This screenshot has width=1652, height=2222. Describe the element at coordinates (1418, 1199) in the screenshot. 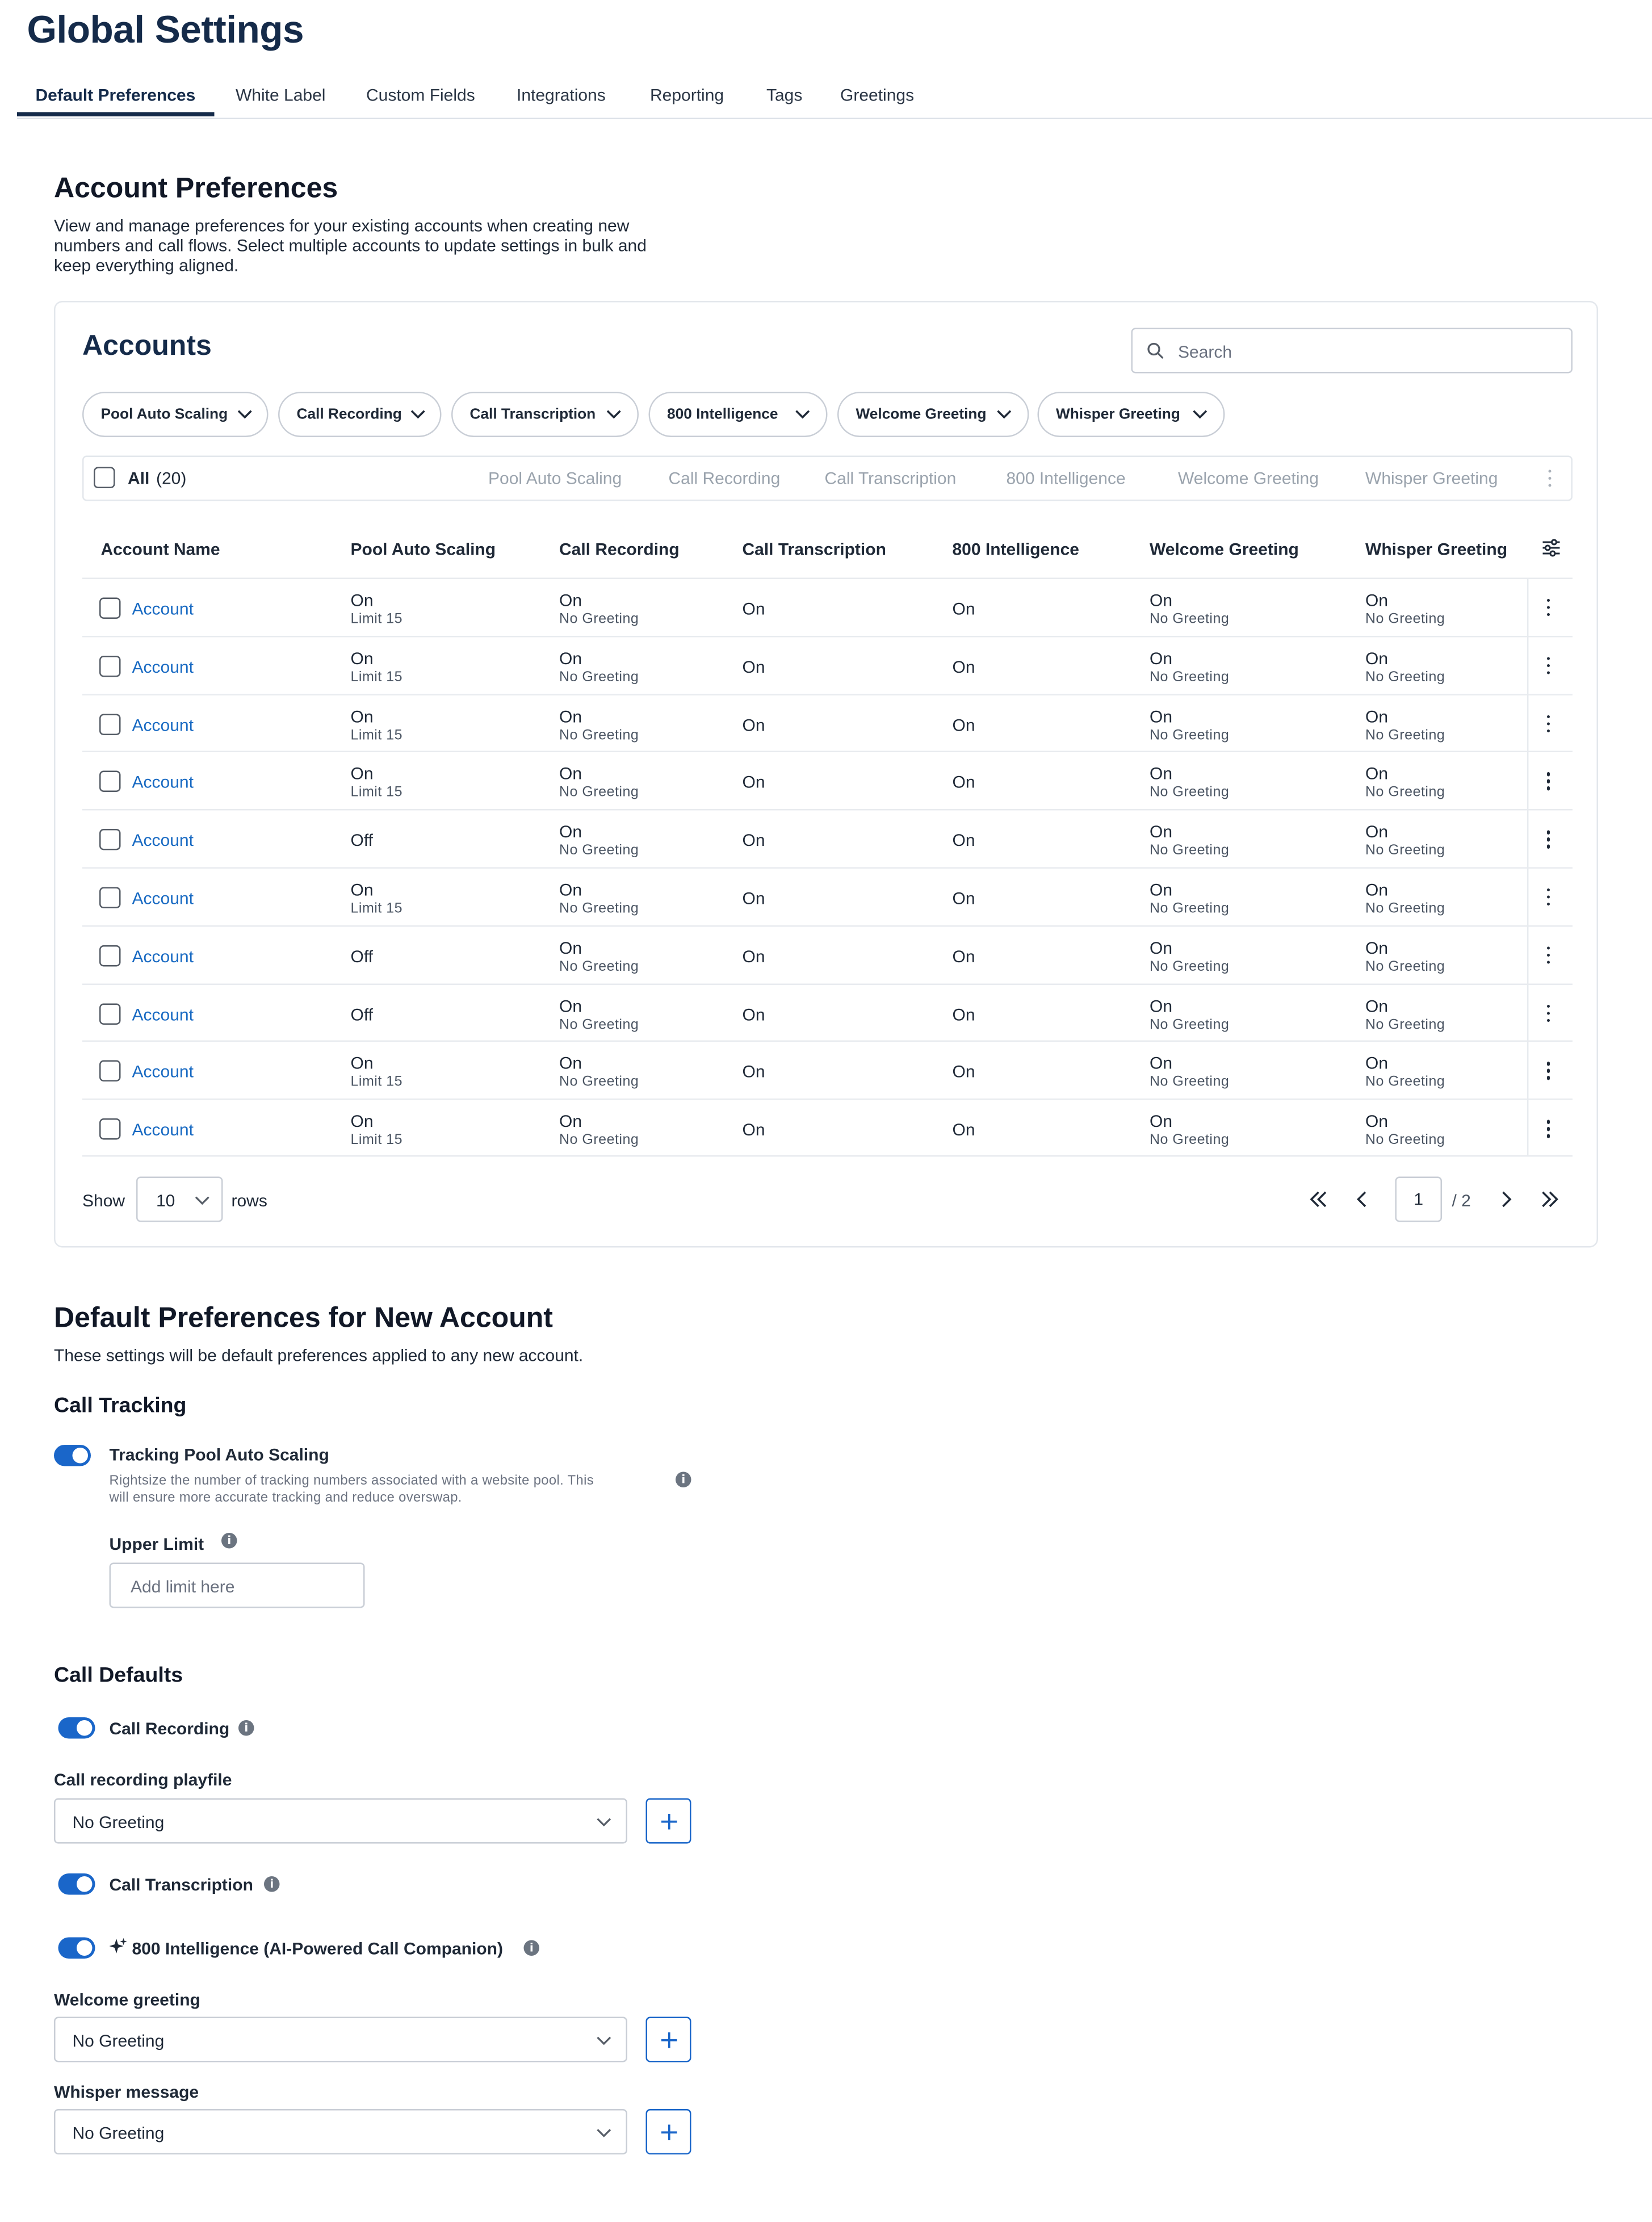

I see `current-page-input: 1` at that location.